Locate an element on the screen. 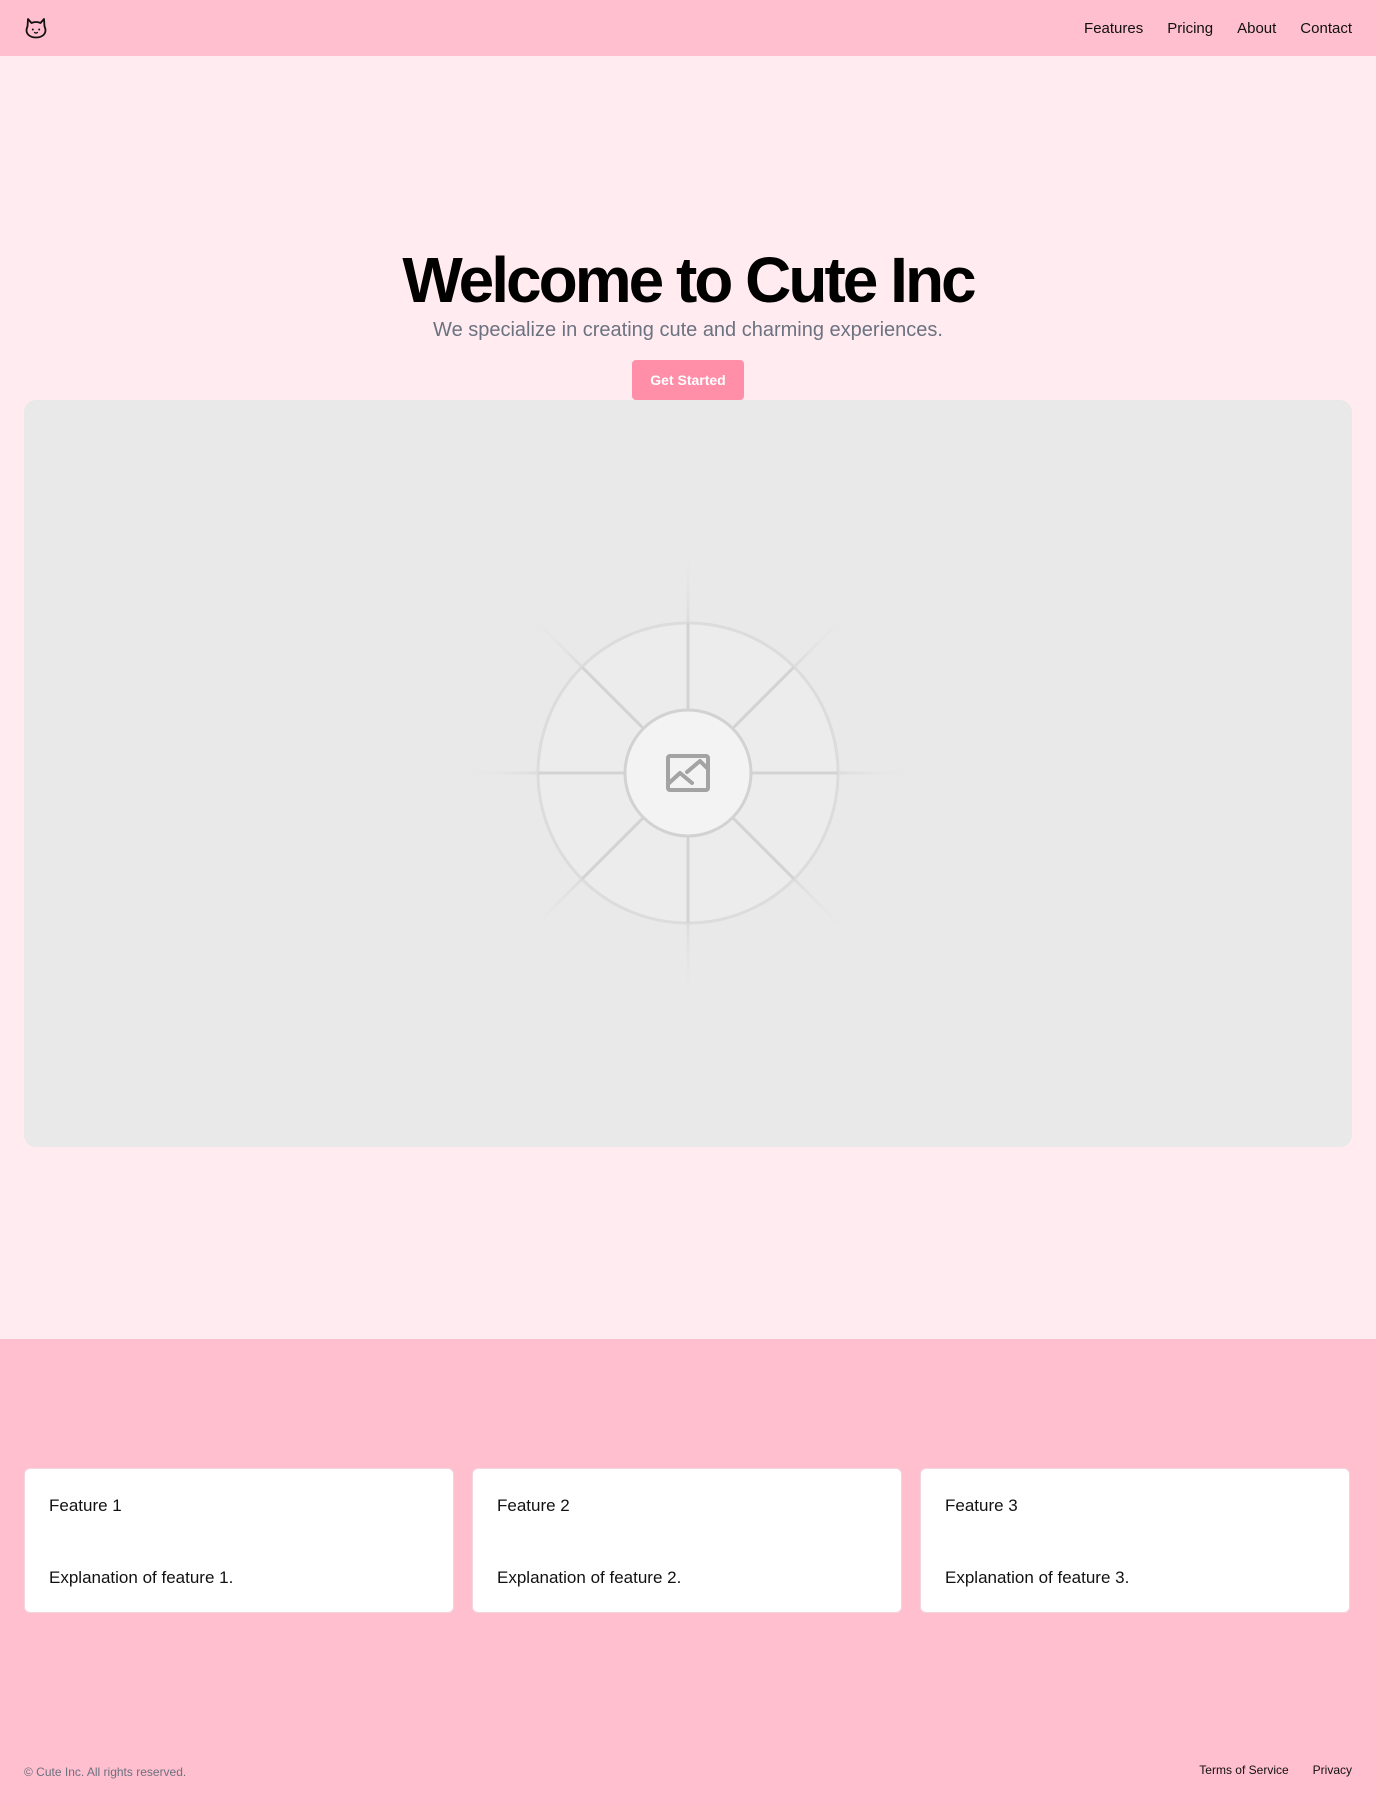  footer-link-privacy: Privacy is located at coordinates (1332, 1770).